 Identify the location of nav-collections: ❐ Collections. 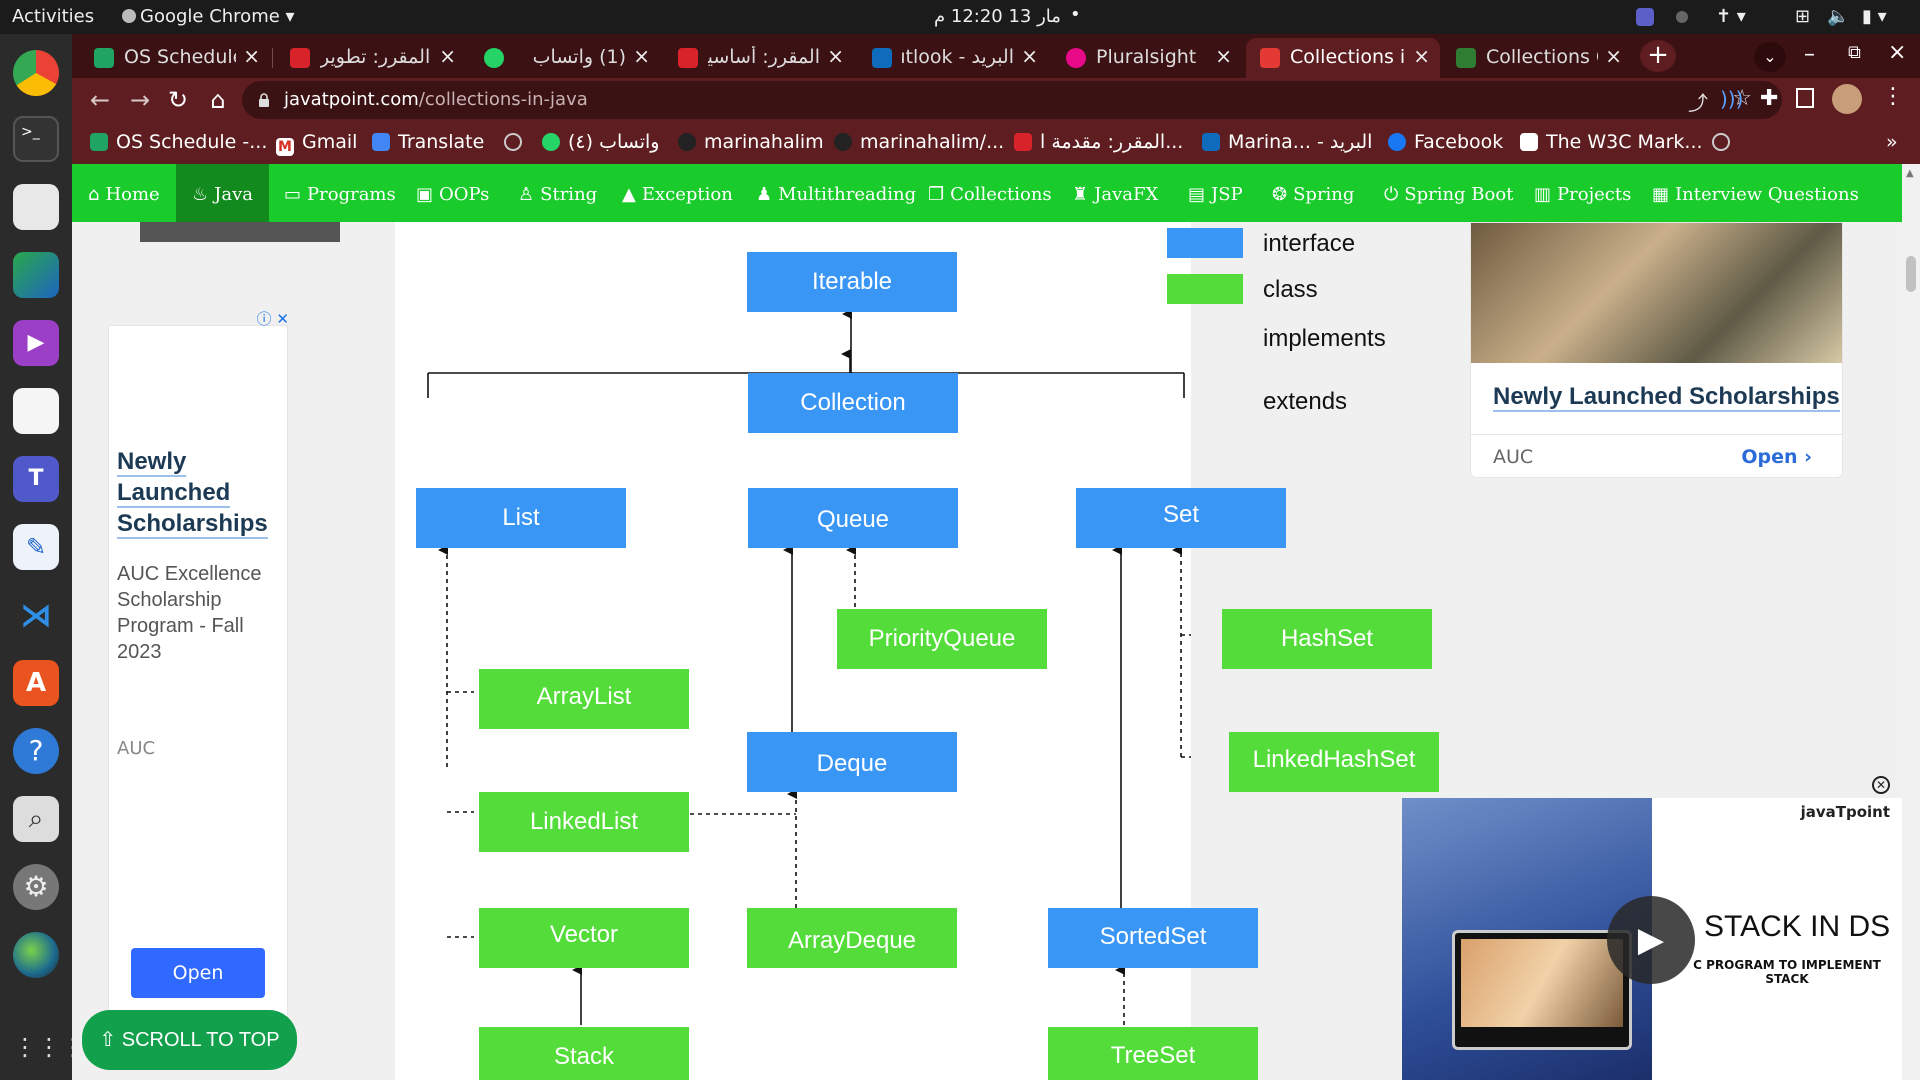
(990, 193).